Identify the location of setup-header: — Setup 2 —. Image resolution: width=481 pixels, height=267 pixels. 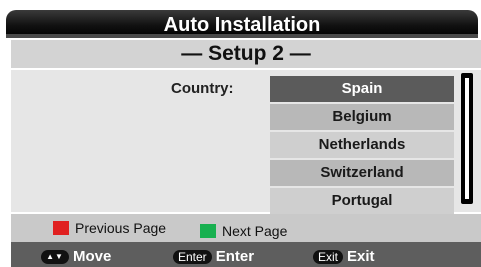
(246, 54).